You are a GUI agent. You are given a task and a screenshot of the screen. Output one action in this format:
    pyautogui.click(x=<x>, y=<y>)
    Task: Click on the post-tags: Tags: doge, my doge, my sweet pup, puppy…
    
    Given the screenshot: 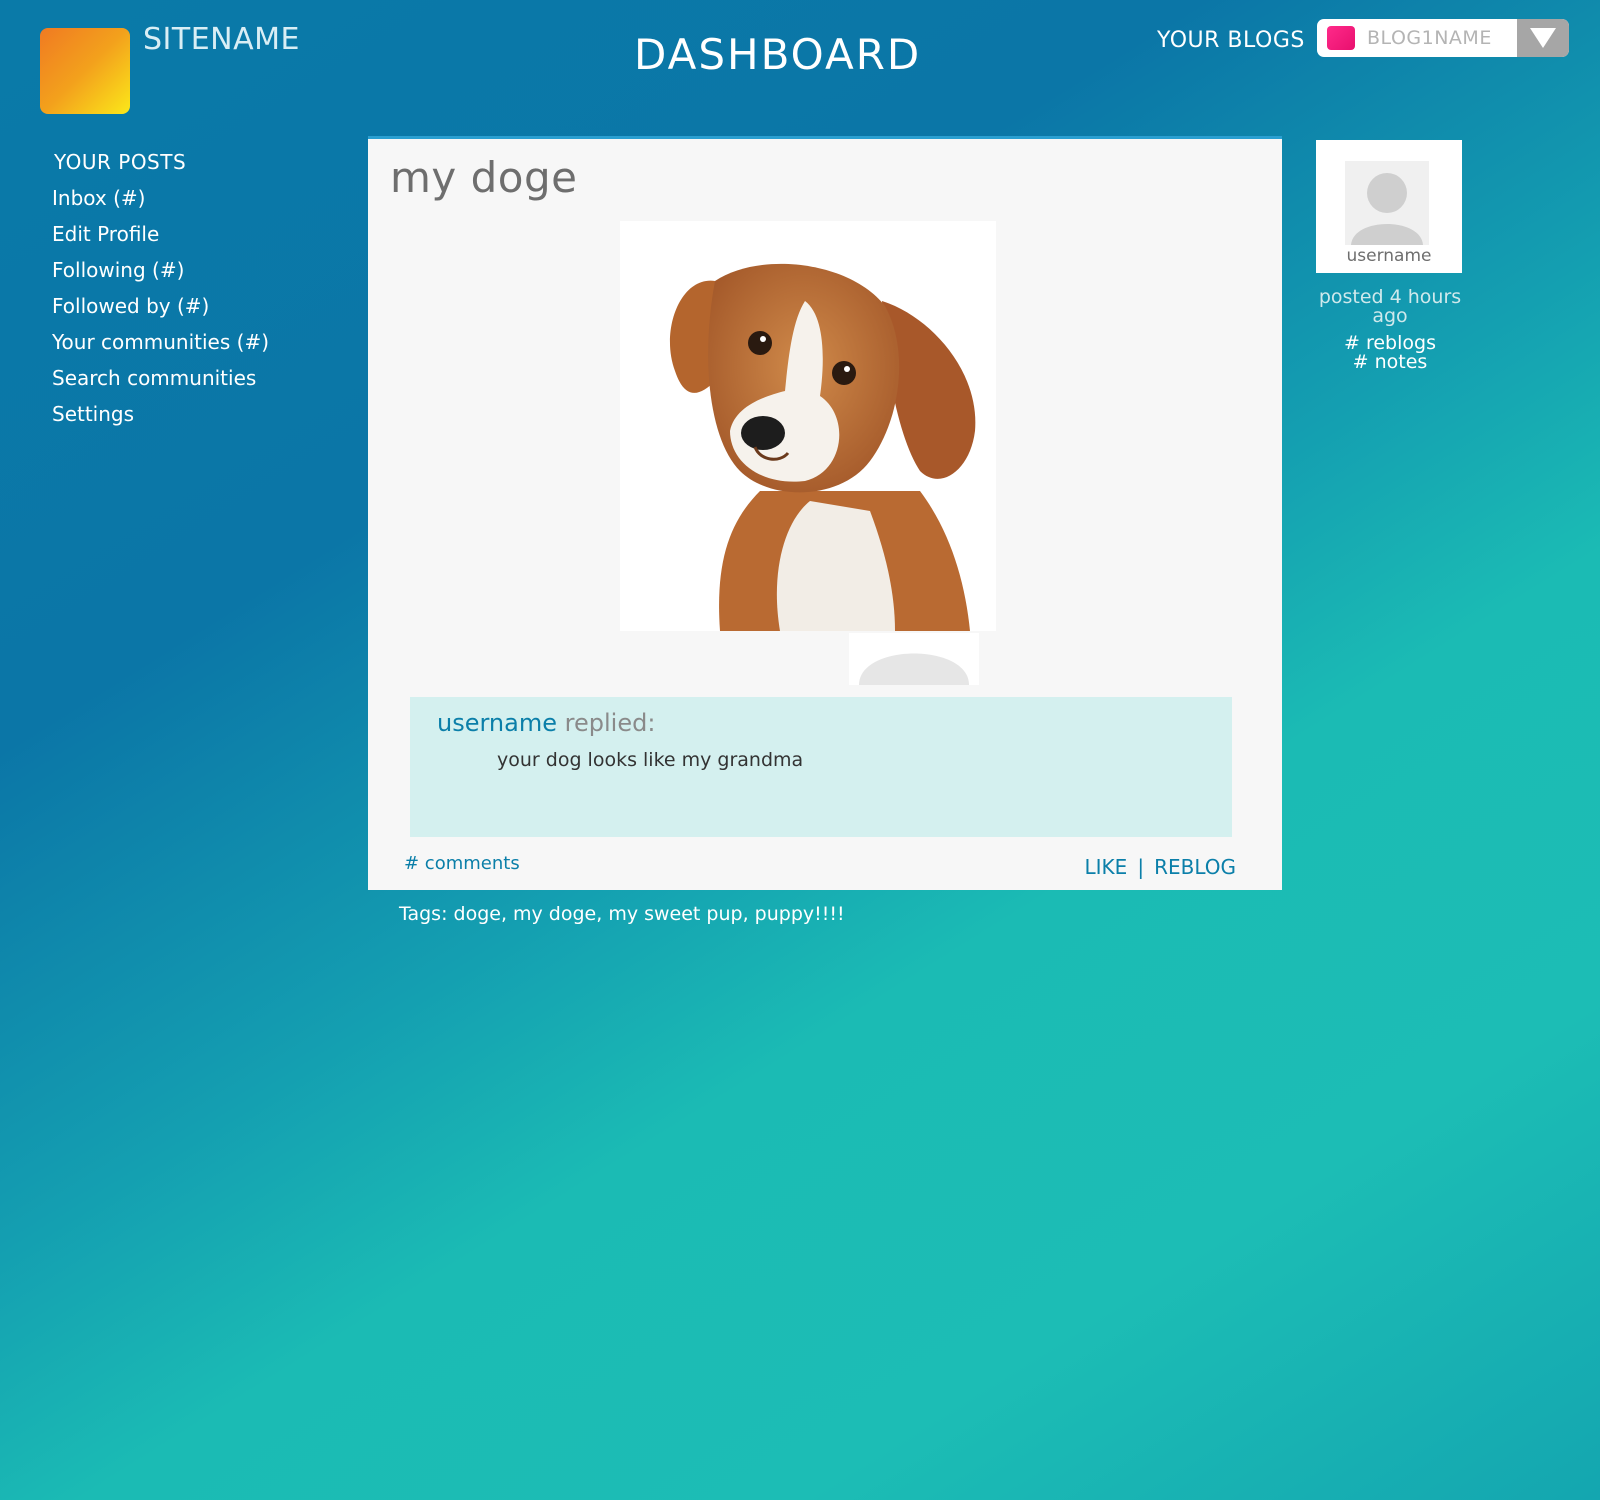 What is the action you would take?
    pyautogui.click(x=622, y=914)
    